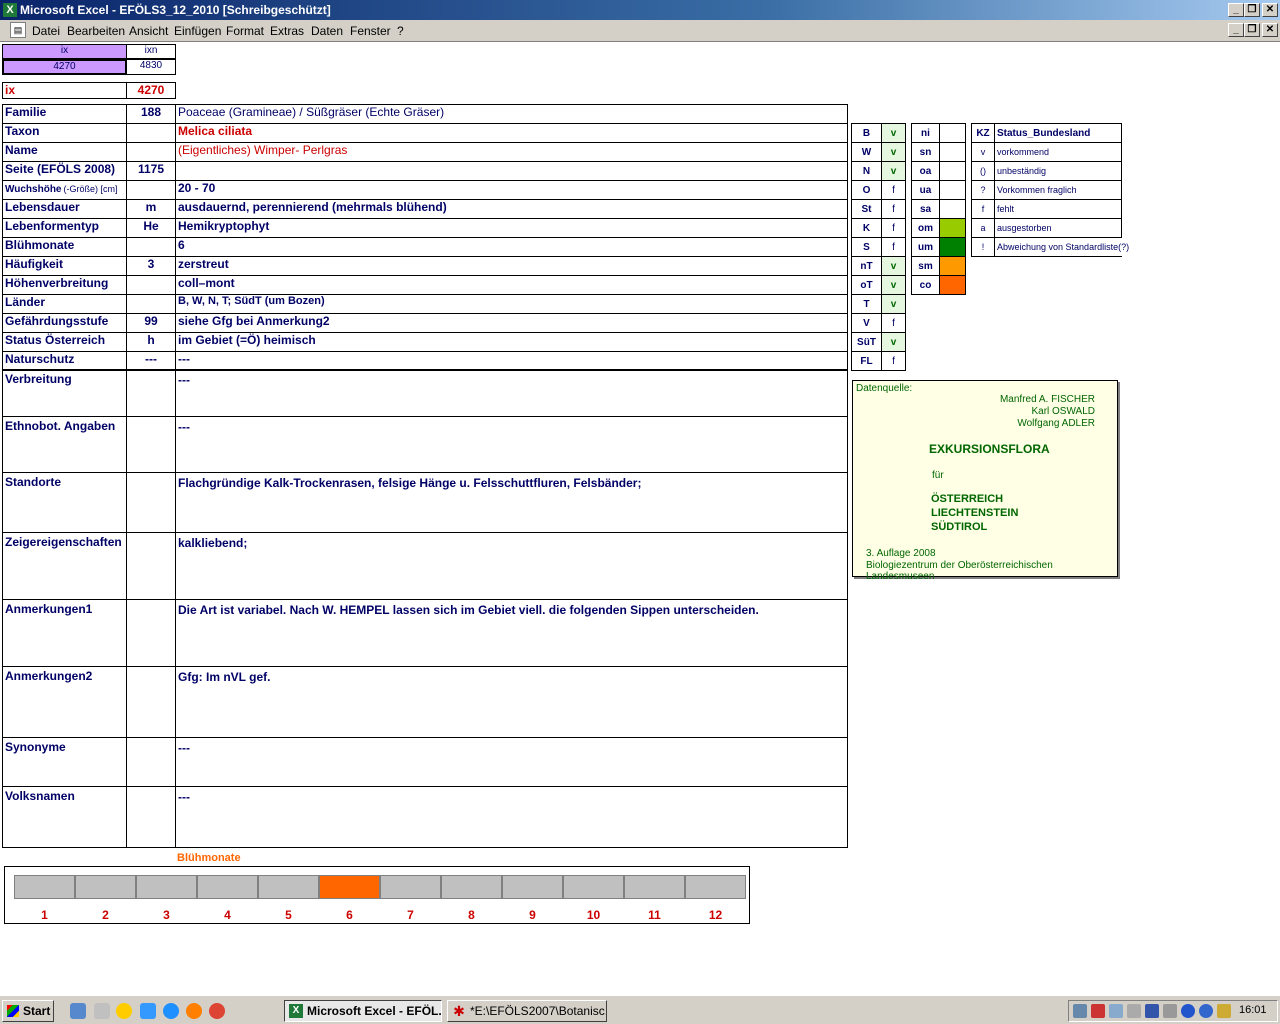 The width and height of the screenshot is (1280, 1024). What do you see at coordinates (28, 1011) in the screenshot?
I see `start-button: Start` at bounding box center [28, 1011].